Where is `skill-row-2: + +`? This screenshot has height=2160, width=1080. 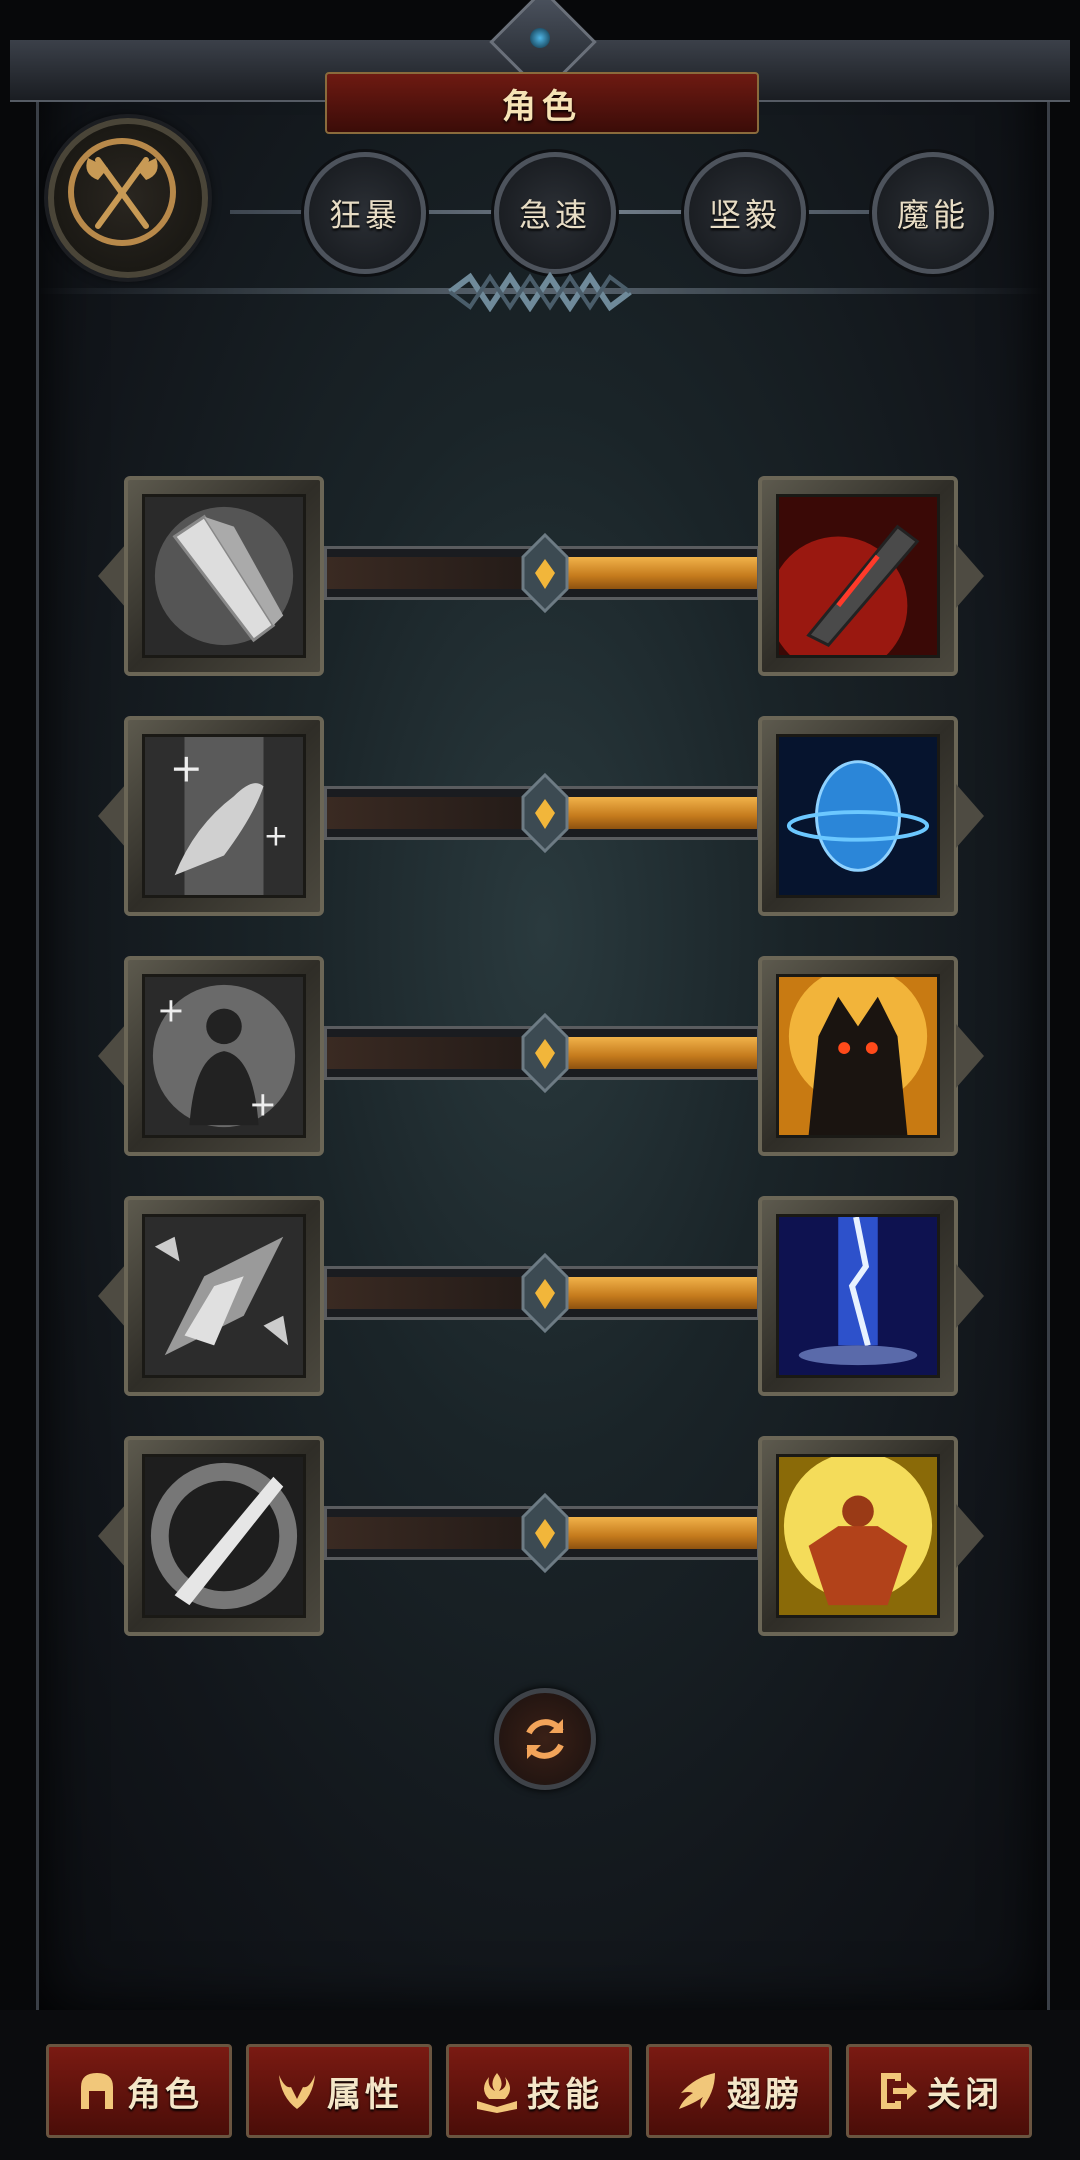
skill-row-2: + + is located at coordinates (540, 819).